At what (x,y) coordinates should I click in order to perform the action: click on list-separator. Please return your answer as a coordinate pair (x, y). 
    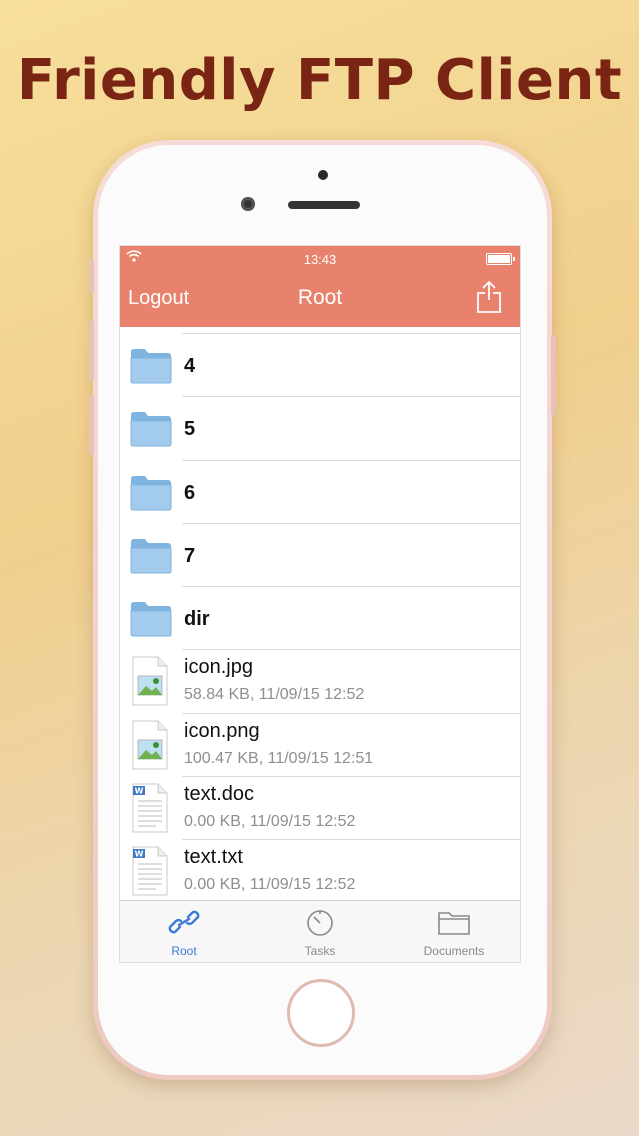
    Looking at the image, I should click on (351, 330).